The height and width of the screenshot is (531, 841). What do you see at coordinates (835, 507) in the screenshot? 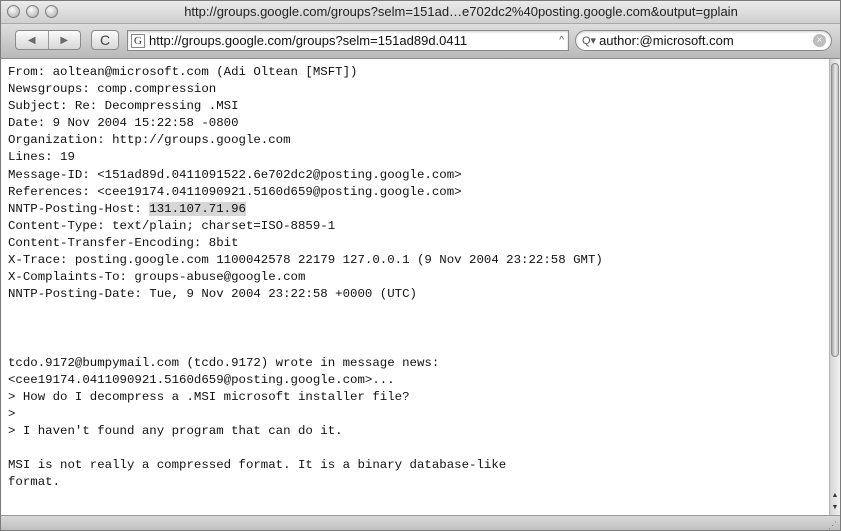
I see `scroll-down-arrow-icon: ▼` at bounding box center [835, 507].